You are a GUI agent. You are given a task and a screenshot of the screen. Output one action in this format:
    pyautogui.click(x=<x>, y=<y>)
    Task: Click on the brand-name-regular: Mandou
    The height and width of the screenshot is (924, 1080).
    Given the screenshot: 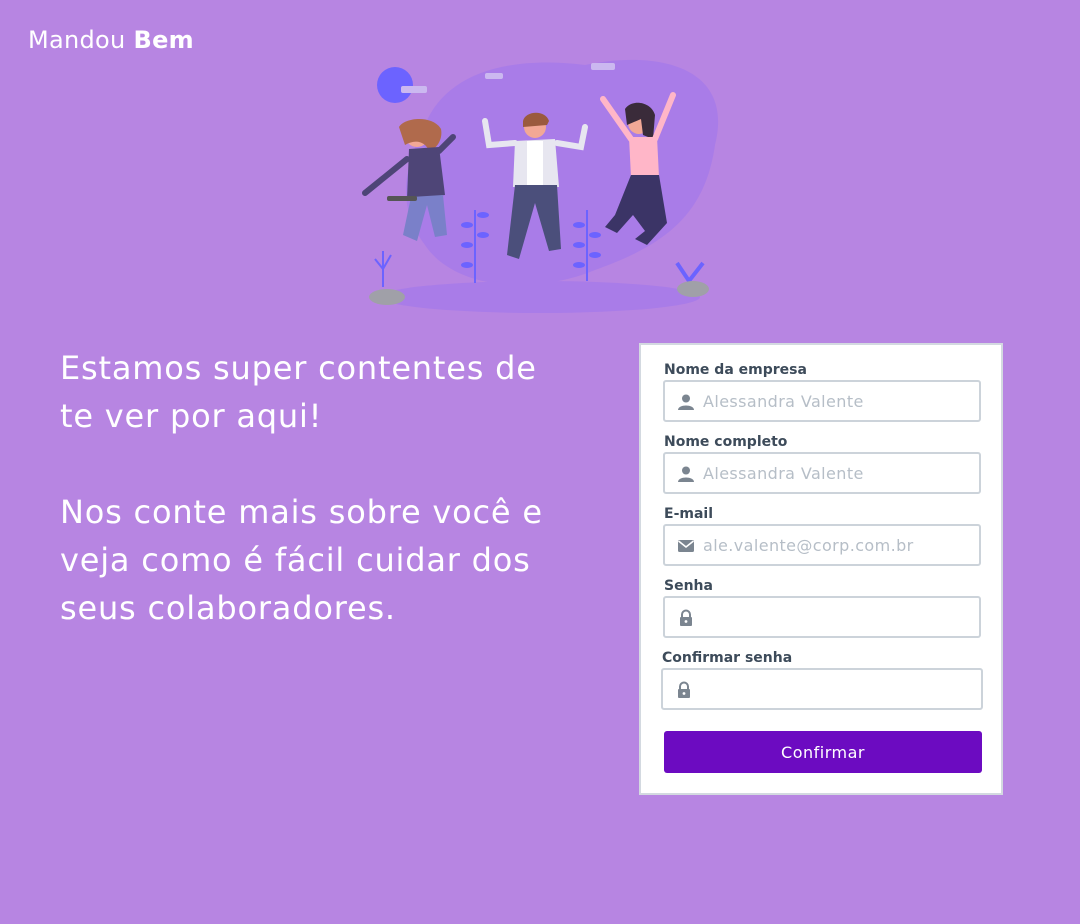 What is the action you would take?
    pyautogui.click(x=77, y=40)
    